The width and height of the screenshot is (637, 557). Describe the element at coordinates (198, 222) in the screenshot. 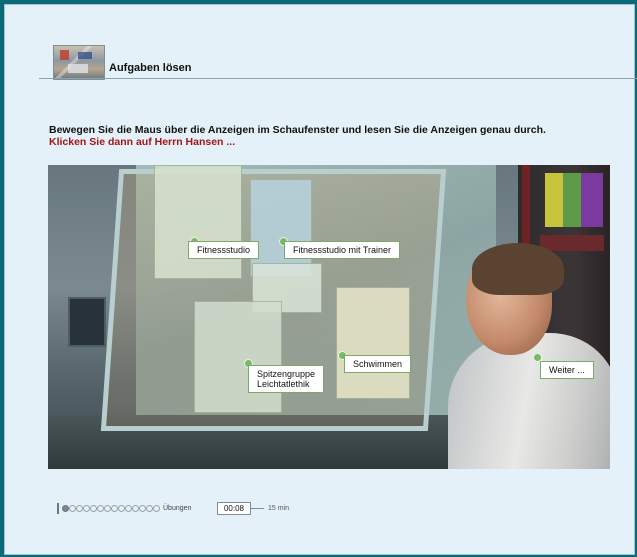

I see `poster-fitness` at that location.